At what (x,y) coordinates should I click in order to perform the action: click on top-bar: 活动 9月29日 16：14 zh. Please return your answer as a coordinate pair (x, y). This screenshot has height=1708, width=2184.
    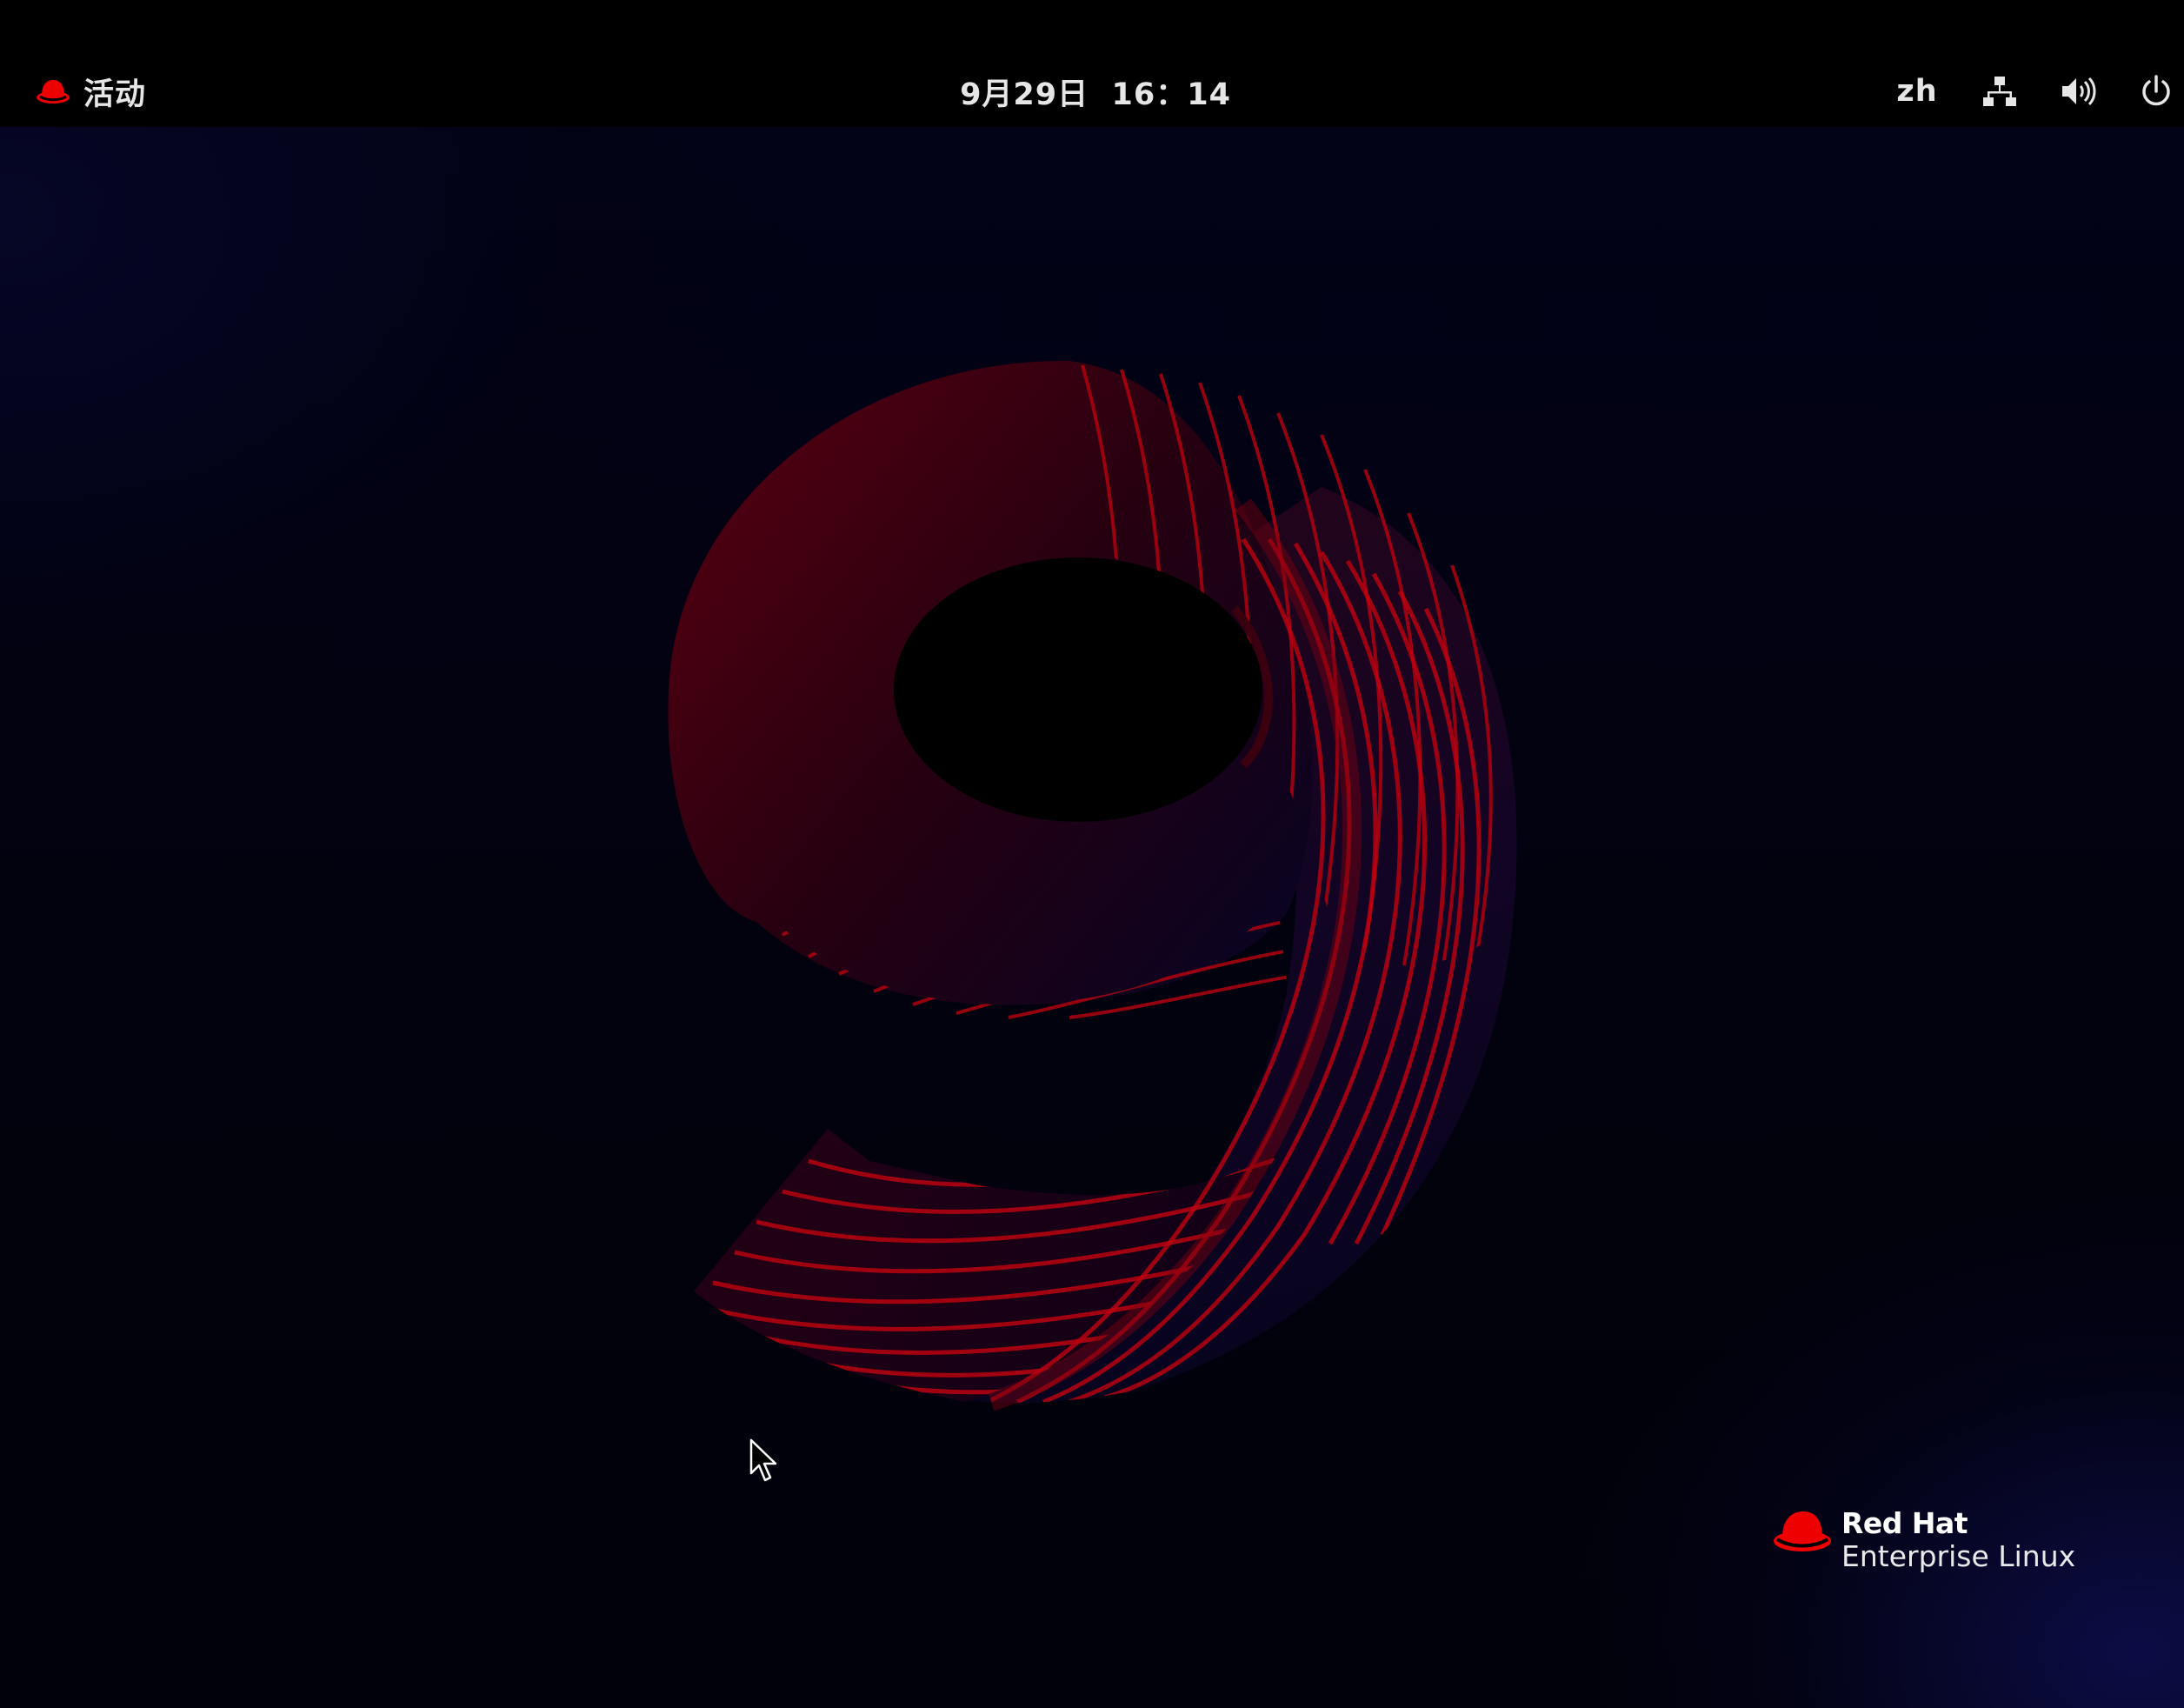
    Looking at the image, I should click on (1092, 64).